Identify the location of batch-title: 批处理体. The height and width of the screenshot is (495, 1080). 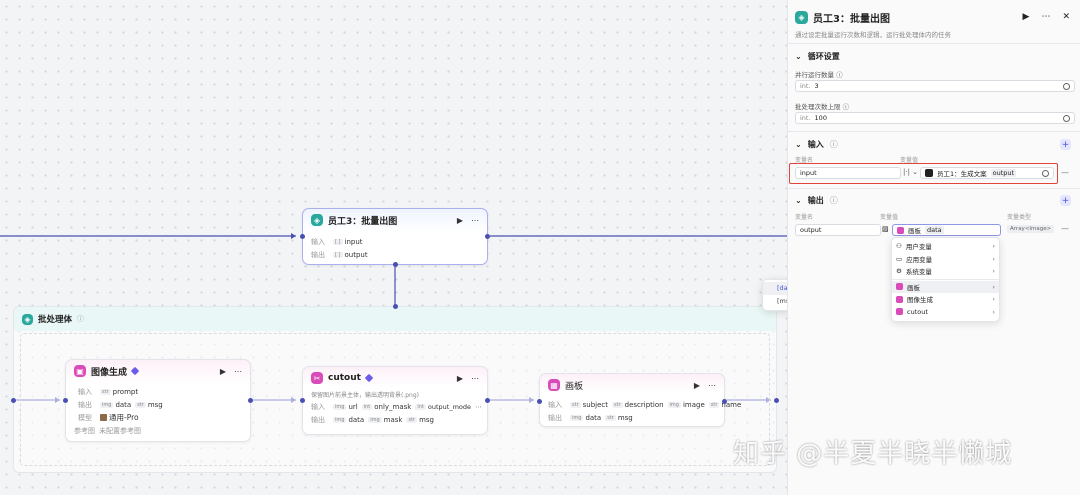
(55, 320).